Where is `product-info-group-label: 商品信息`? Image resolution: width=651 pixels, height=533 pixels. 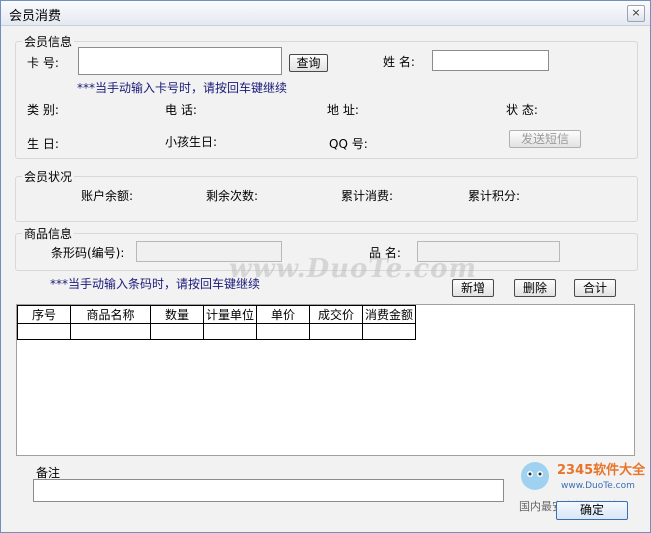
product-info-group-label: 商品信息 is located at coordinates (48, 233).